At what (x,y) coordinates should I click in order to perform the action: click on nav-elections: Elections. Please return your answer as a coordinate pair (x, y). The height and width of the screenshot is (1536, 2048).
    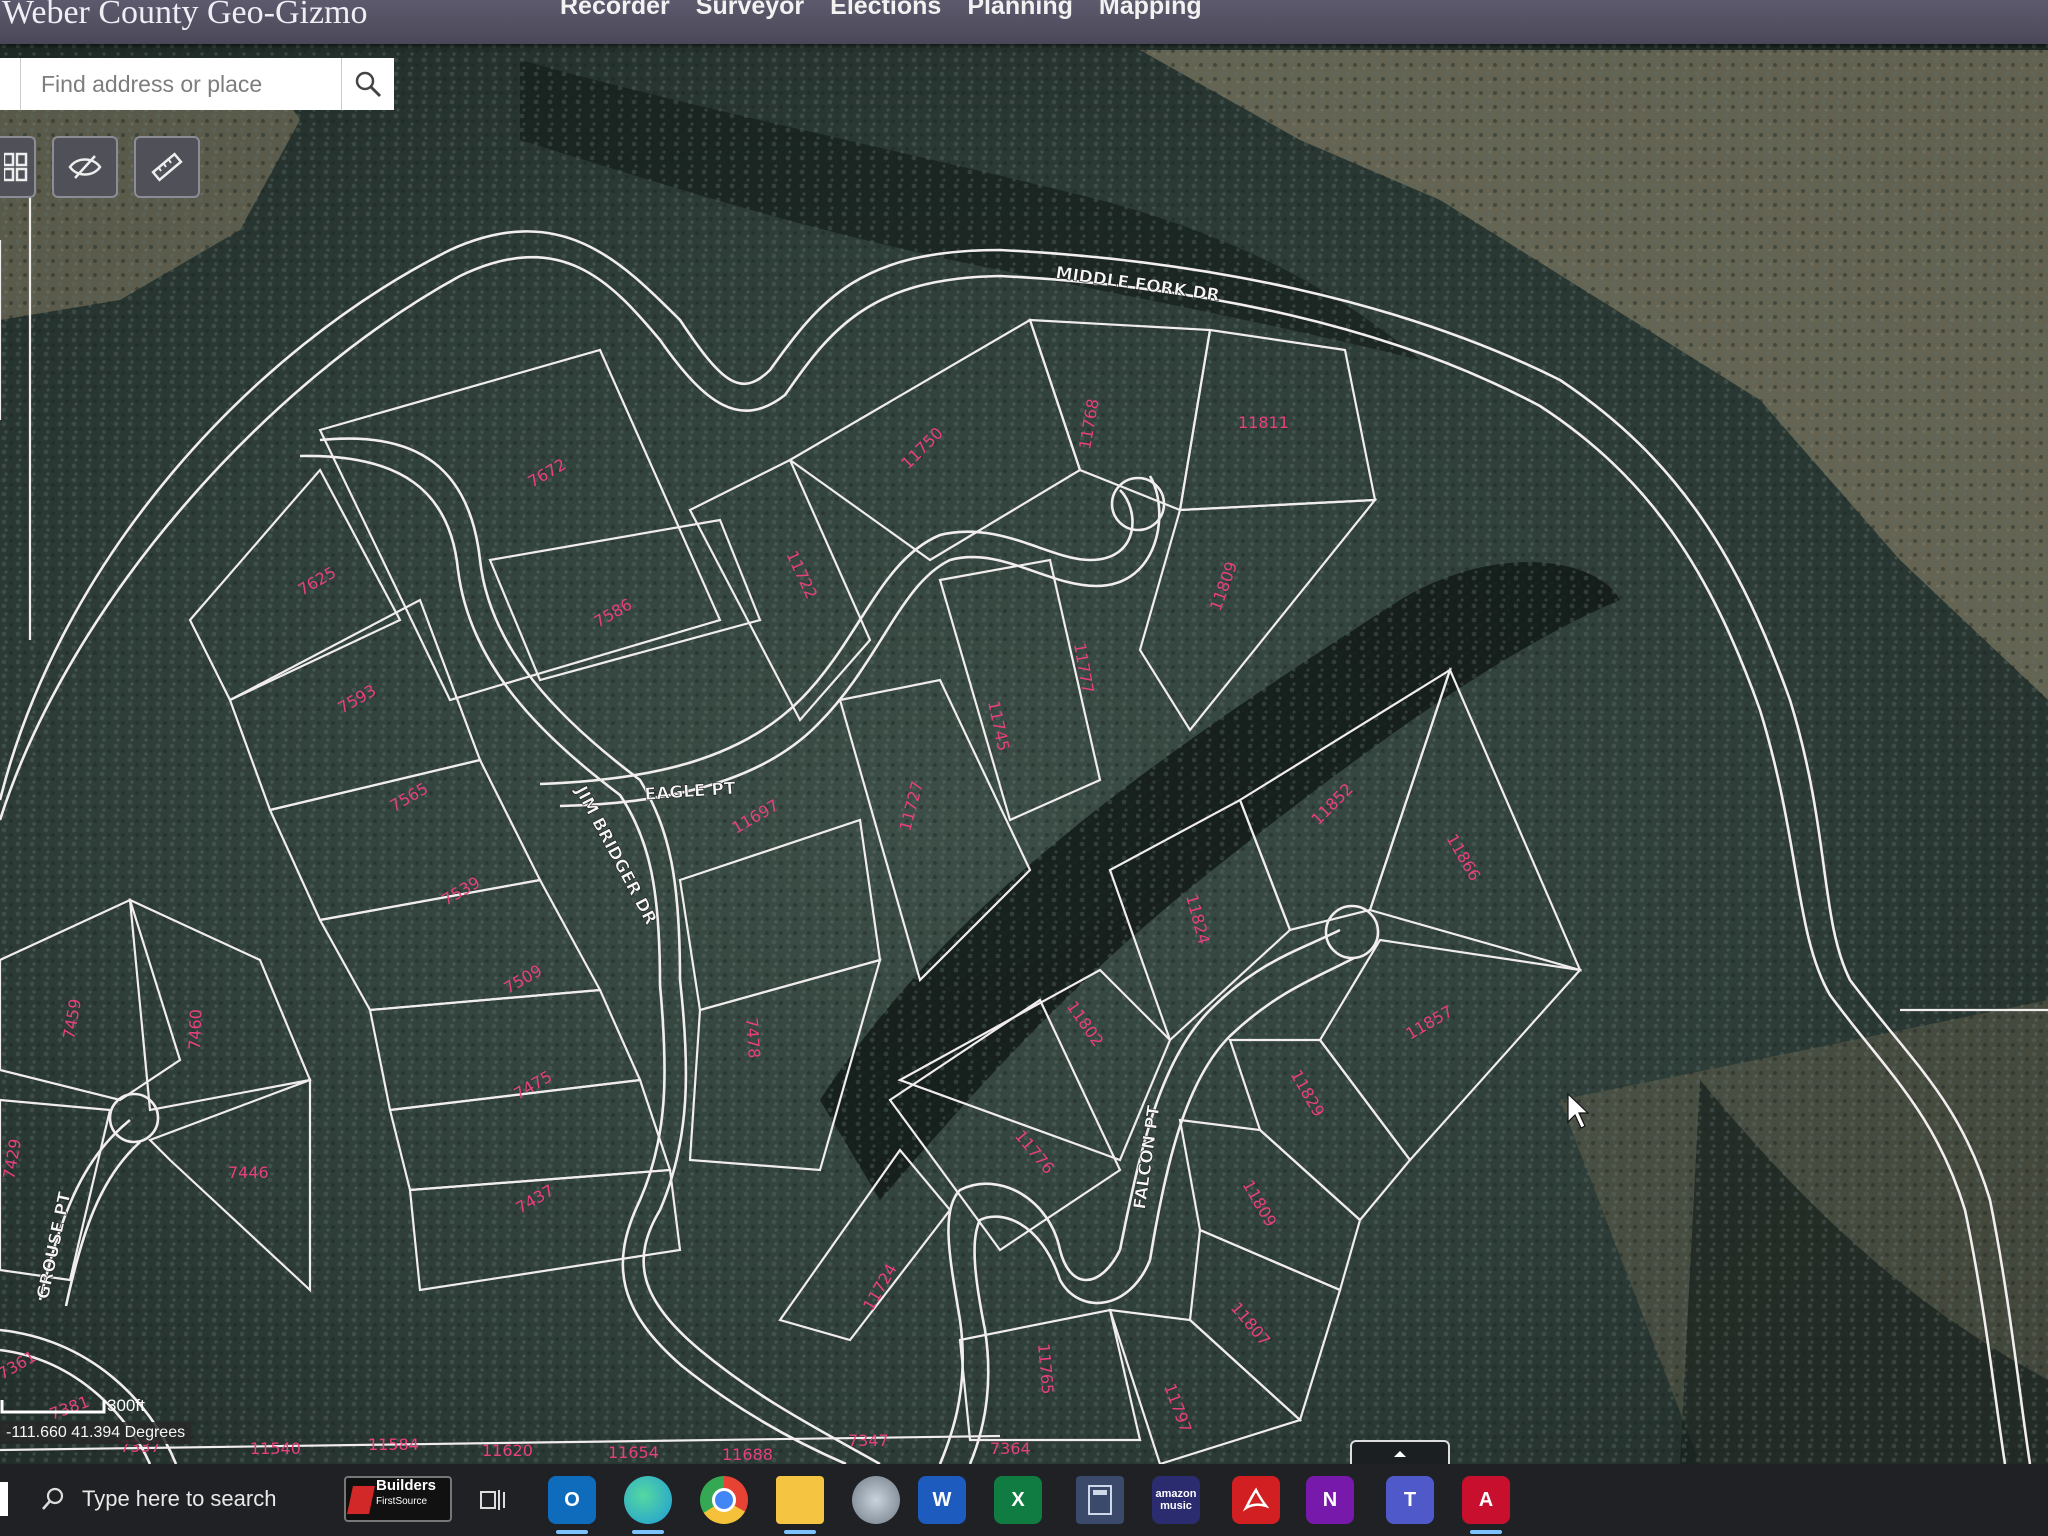
    Looking at the image, I should click on (885, 10).